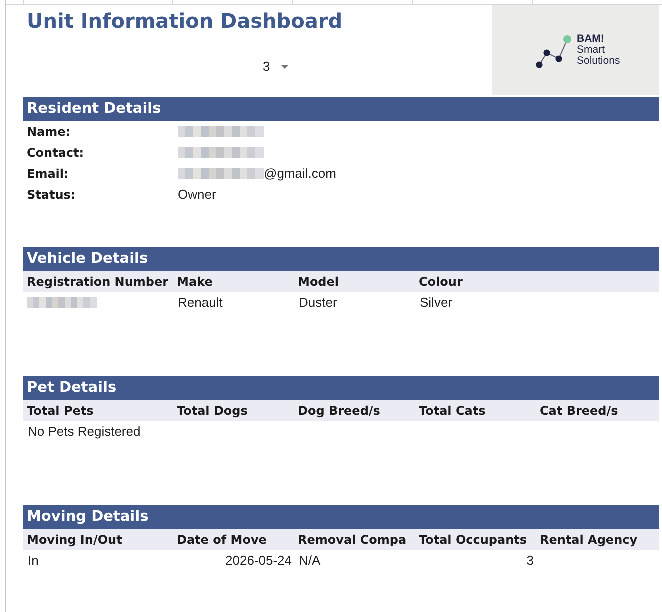 This screenshot has height=612, width=662. What do you see at coordinates (589, 540) in the screenshot?
I see `column-header: Rental Agency` at bounding box center [589, 540].